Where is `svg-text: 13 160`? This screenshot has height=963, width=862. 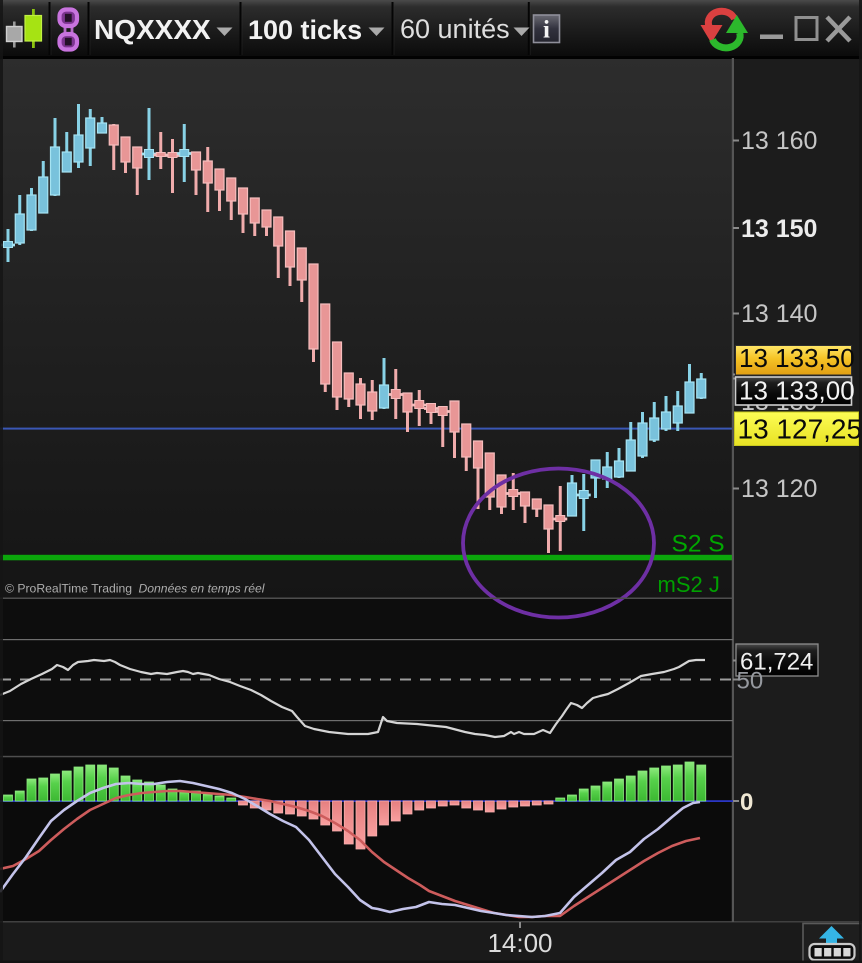
svg-text: 13 160 is located at coordinates (779, 141).